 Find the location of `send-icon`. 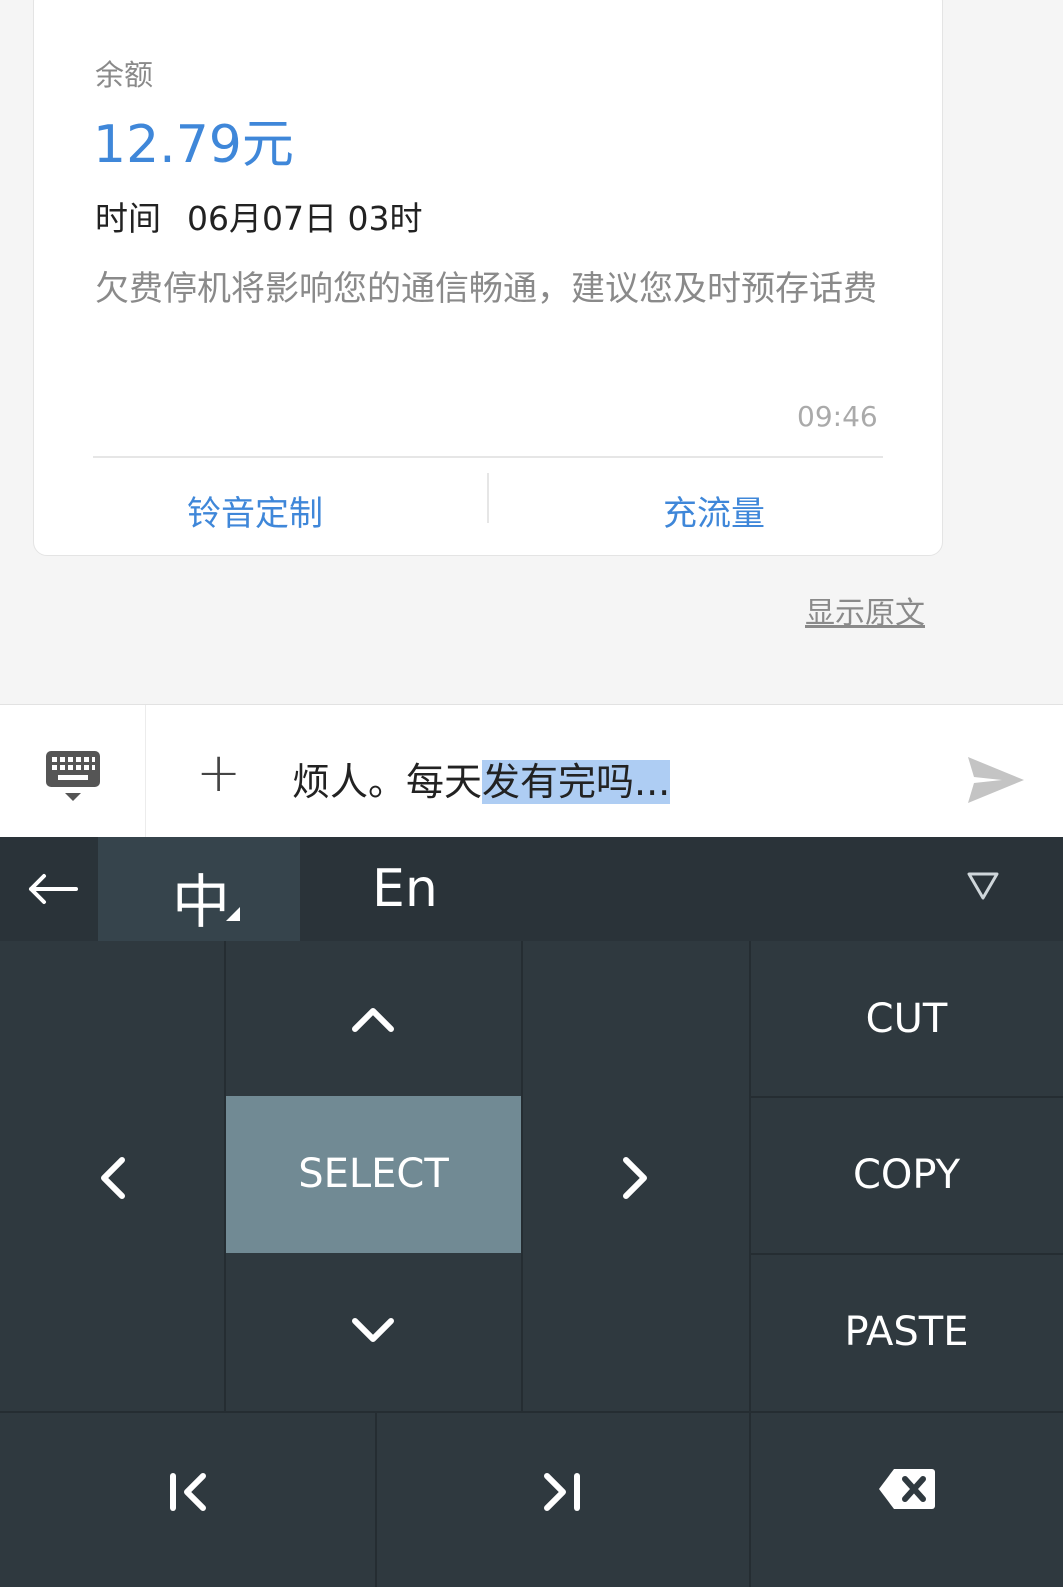

send-icon is located at coordinates (996, 780).